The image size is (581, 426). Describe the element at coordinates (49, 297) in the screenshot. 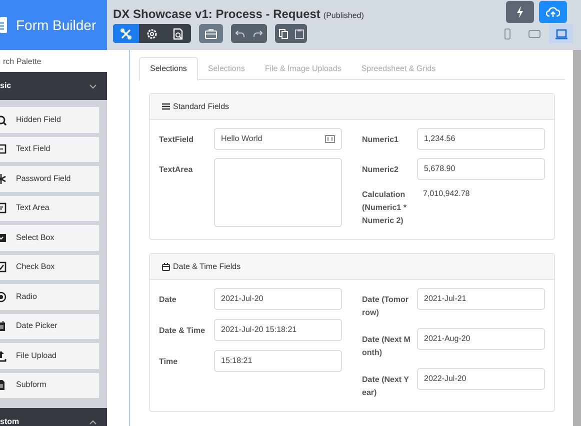

I see `palette-item: Radio` at that location.